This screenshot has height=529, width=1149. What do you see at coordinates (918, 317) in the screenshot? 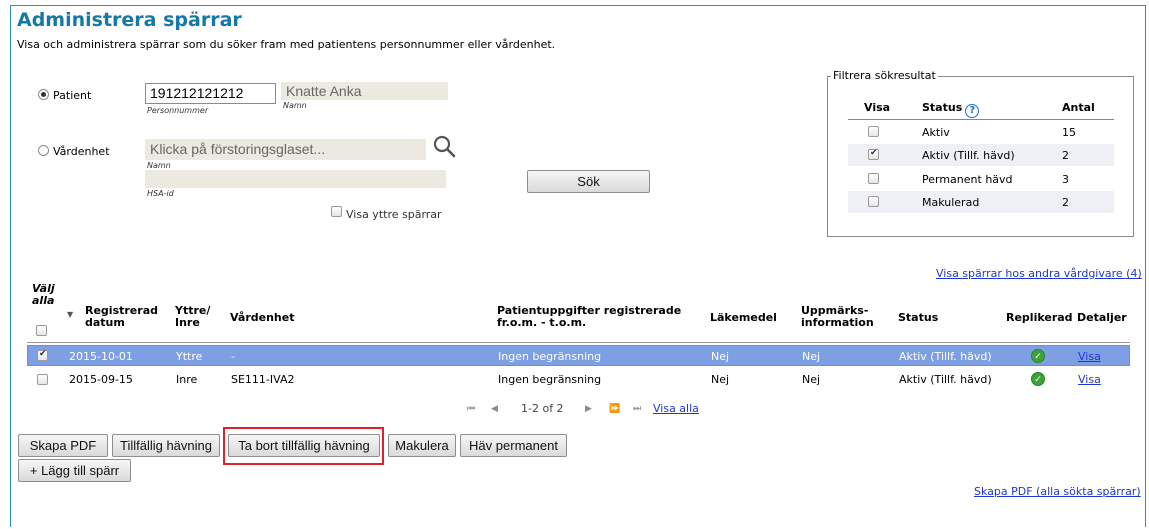
I see `th-status: Status` at bounding box center [918, 317].